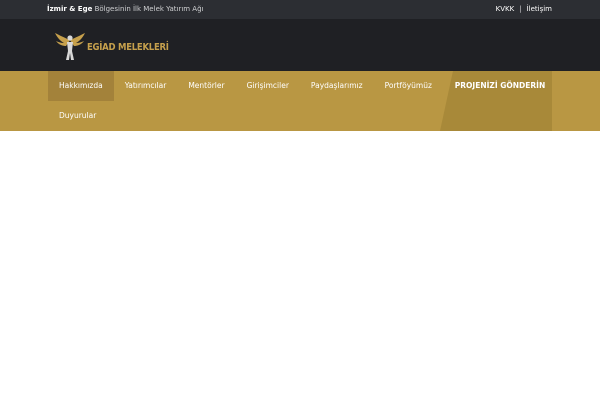 This screenshot has width=600, height=400. What do you see at coordinates (505, 9) in the screenshot?
I see `kvkk-link: KVKK` at bounding box center [505, 9].